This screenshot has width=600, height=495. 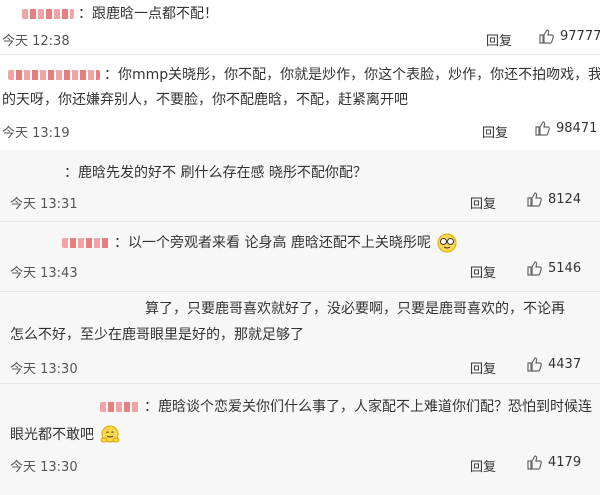 I want to click on like-button: 4179, so click(x=553, y=462).